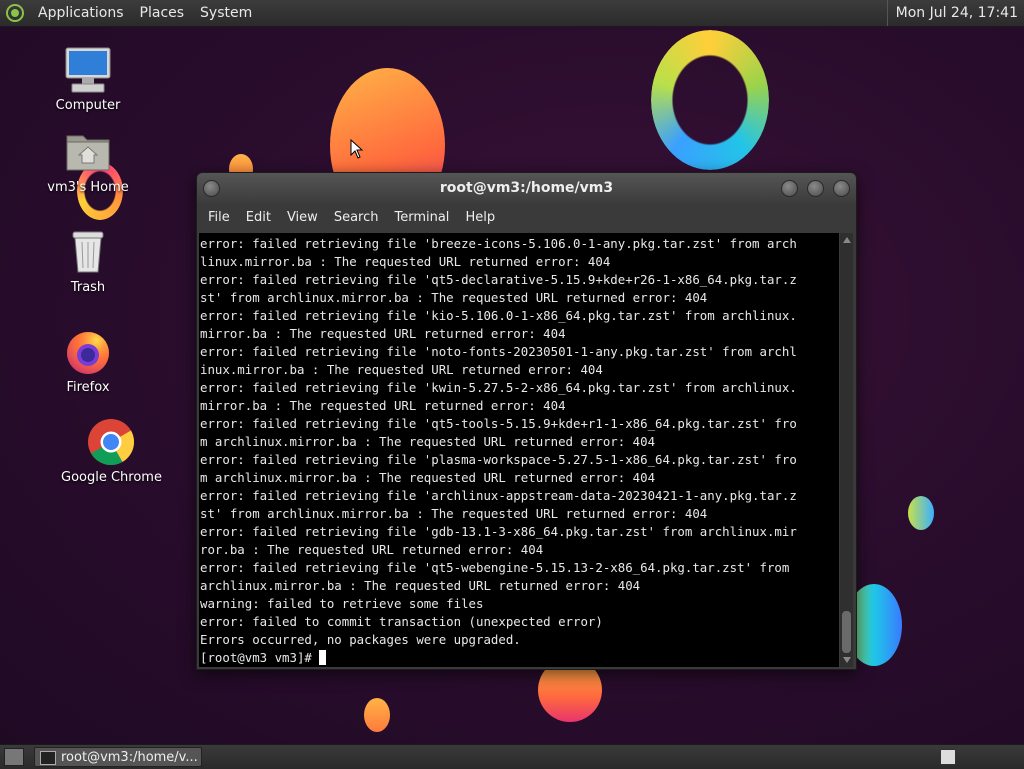 The height and width of the screenshot is (769, 1024). What do you see at coordinates (357, 149) in the screenshot?
I see `mouse-pointer-icon` at bounding box center [357, 149].